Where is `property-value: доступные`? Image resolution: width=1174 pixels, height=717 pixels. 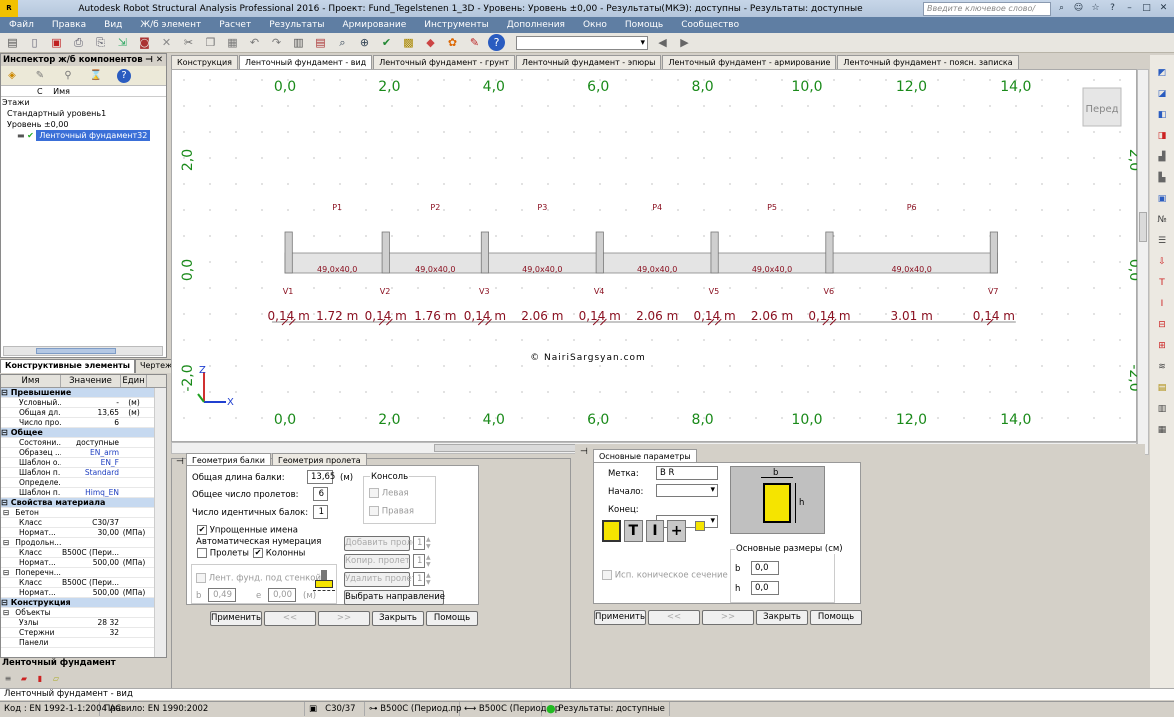
property-value: доступные is located at coordinates (91, 442).